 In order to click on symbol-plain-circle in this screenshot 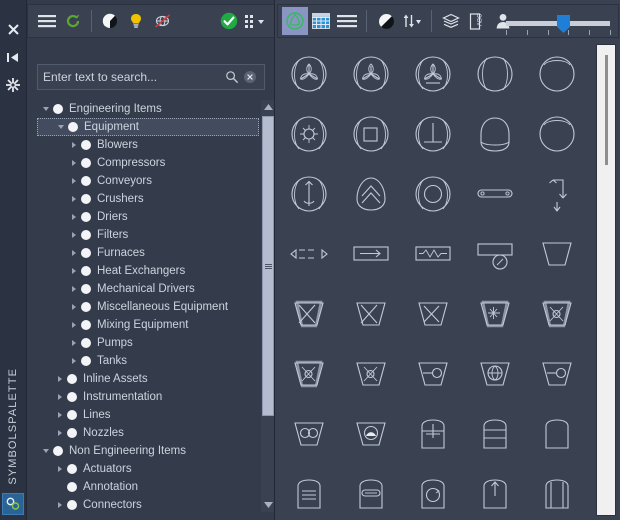, I will do `click(557, 74)`.